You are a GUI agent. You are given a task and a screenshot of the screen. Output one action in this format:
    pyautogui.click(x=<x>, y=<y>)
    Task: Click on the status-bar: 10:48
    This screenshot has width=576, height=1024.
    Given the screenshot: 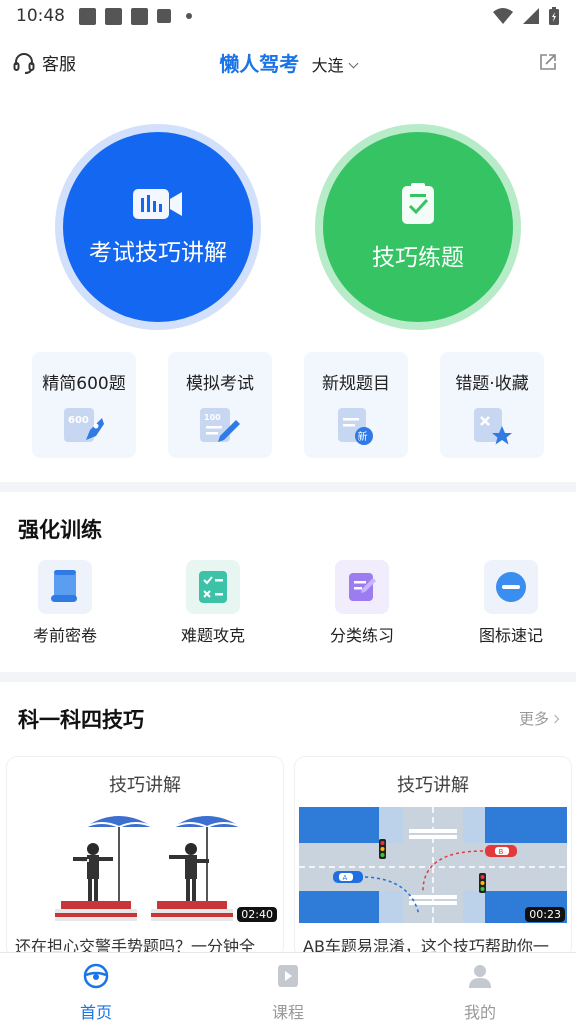 What is the action you would take?
    pyautogui.click(x=288, y=16)
    